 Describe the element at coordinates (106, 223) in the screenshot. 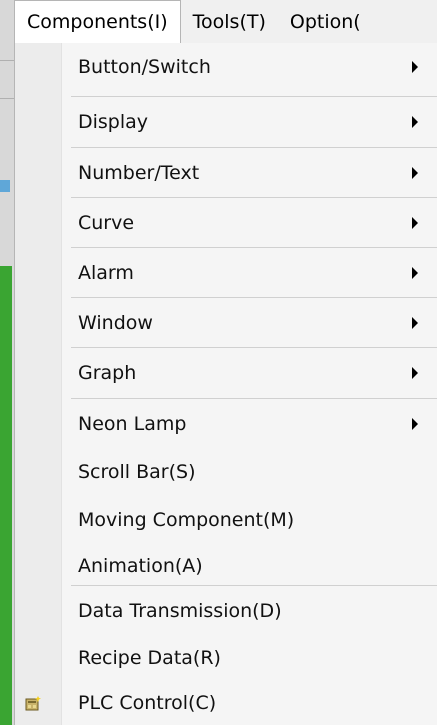

I see `menu-item-label: Curve` at that location.